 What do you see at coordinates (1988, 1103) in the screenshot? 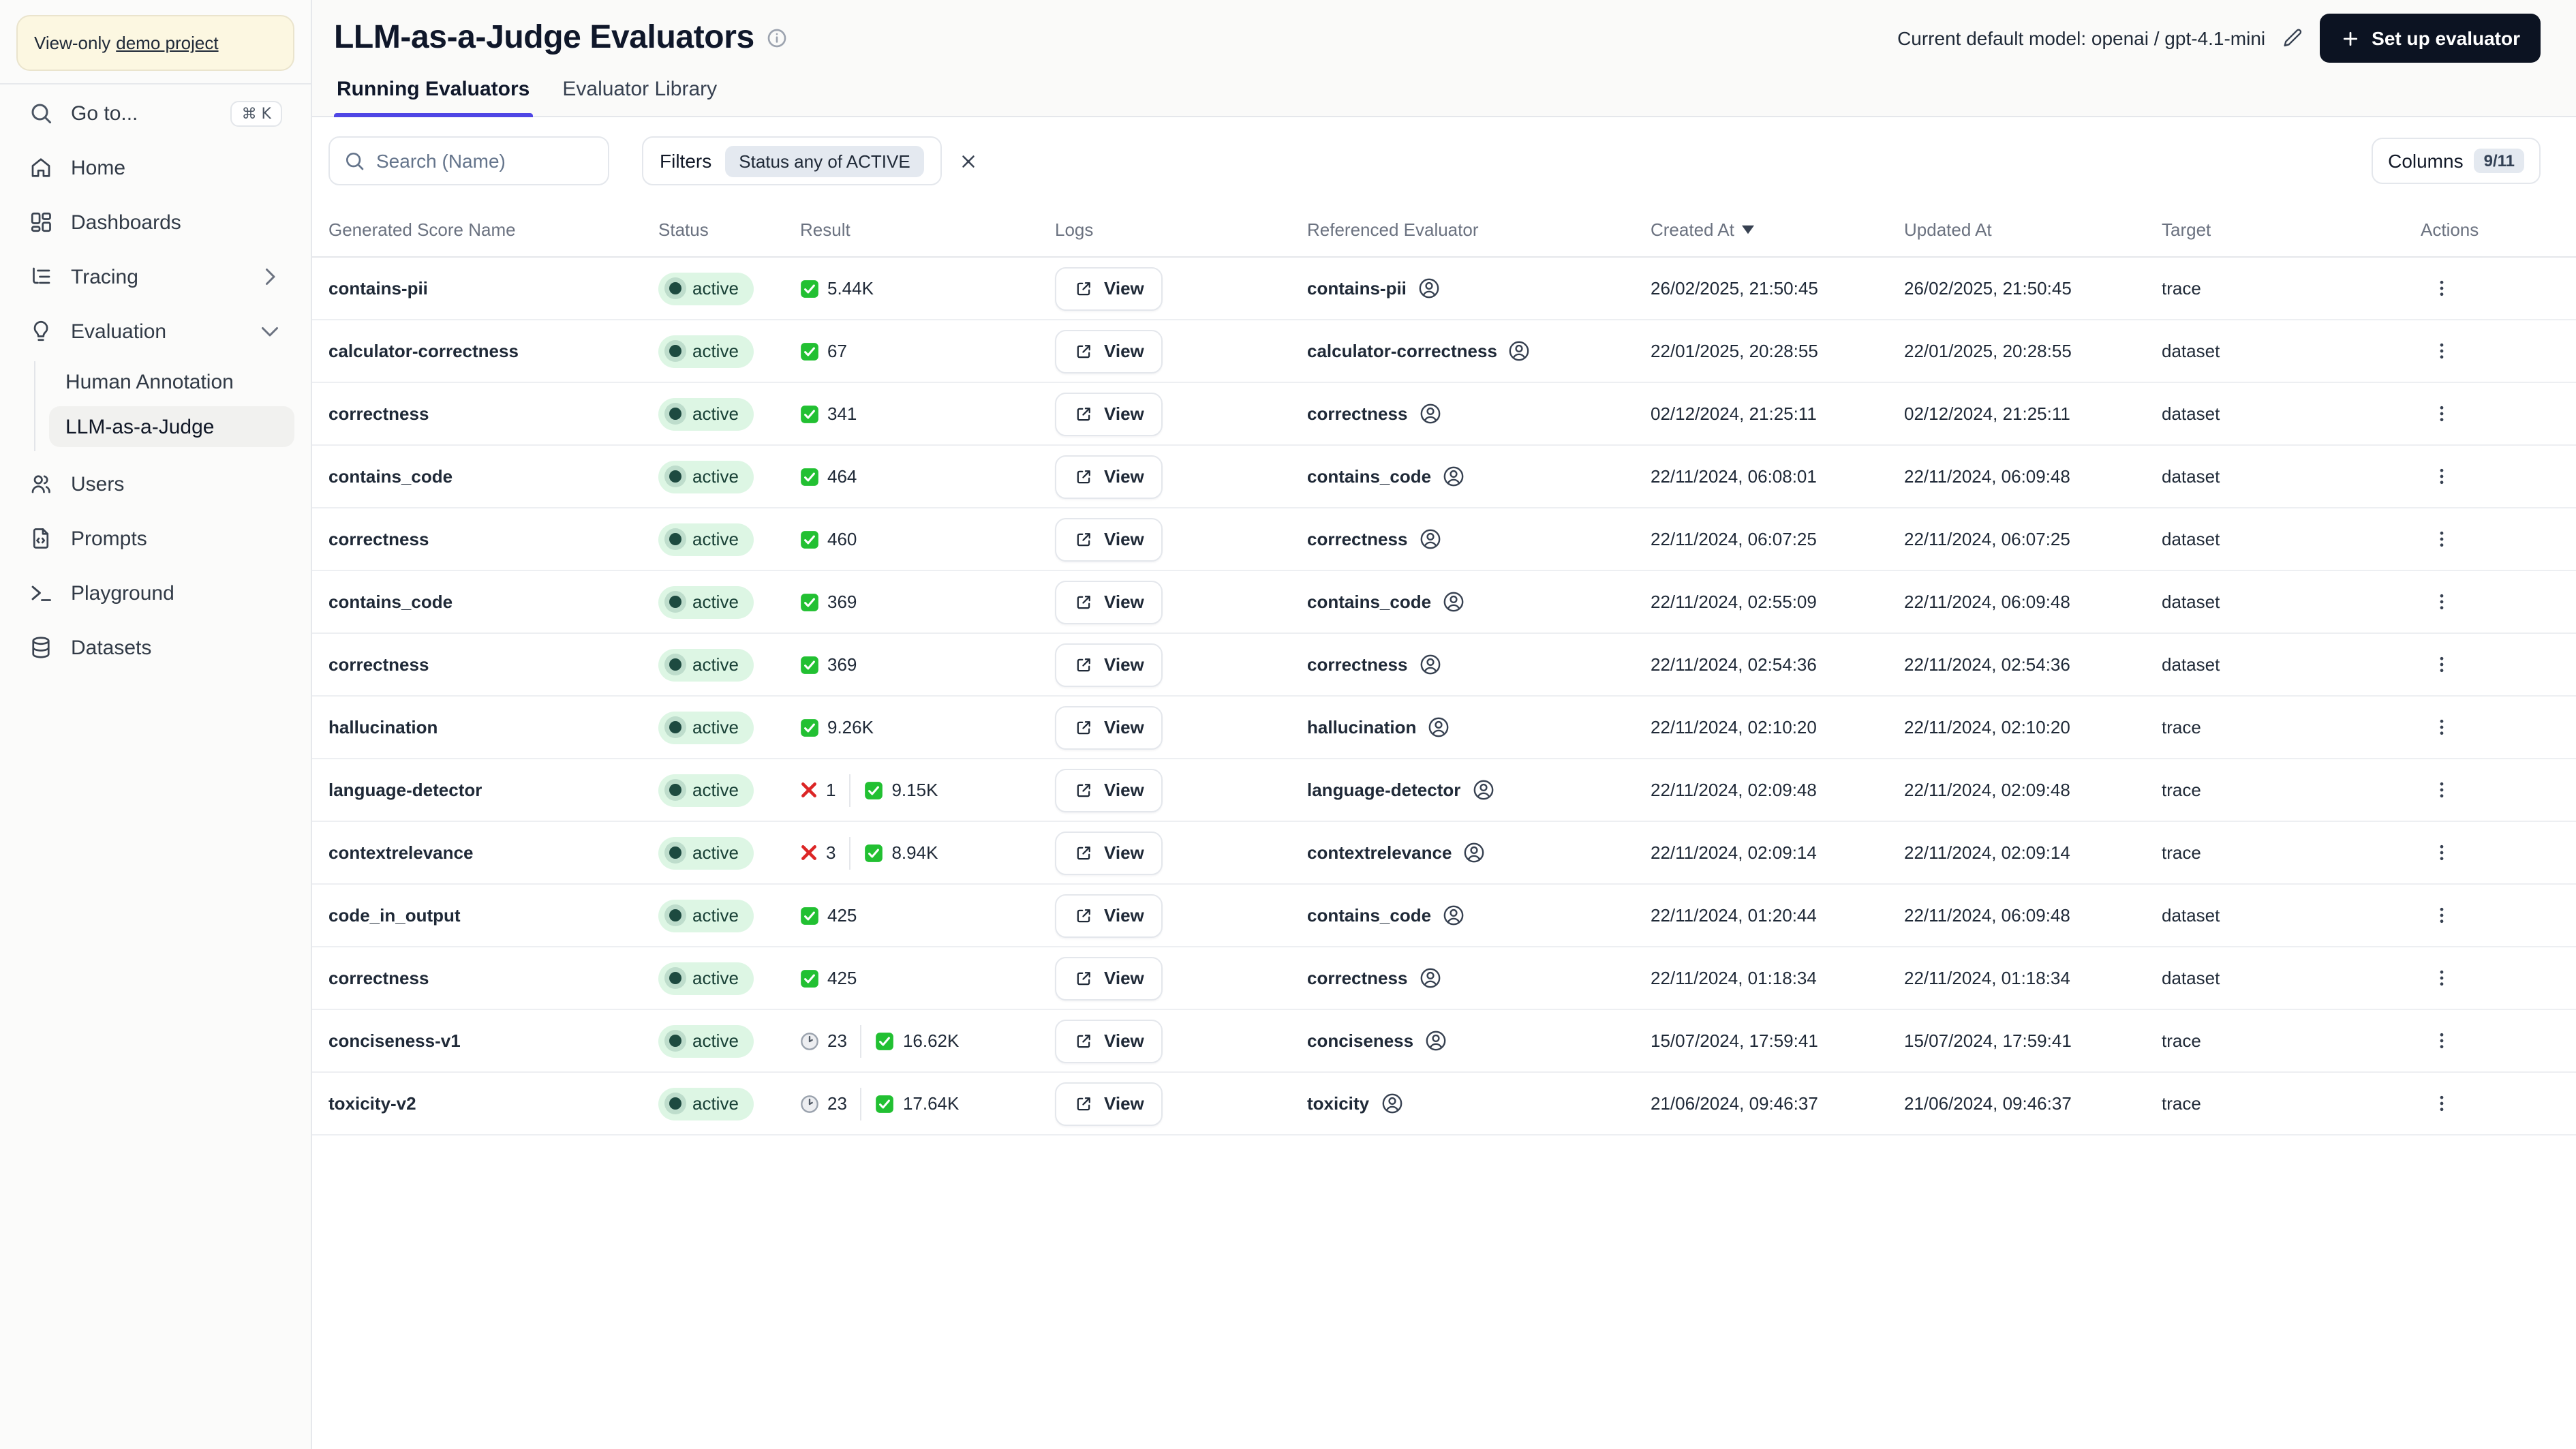
I see `updated-at: 21/06/2024, 09:46:37` at bounding box center [1988, 1103].